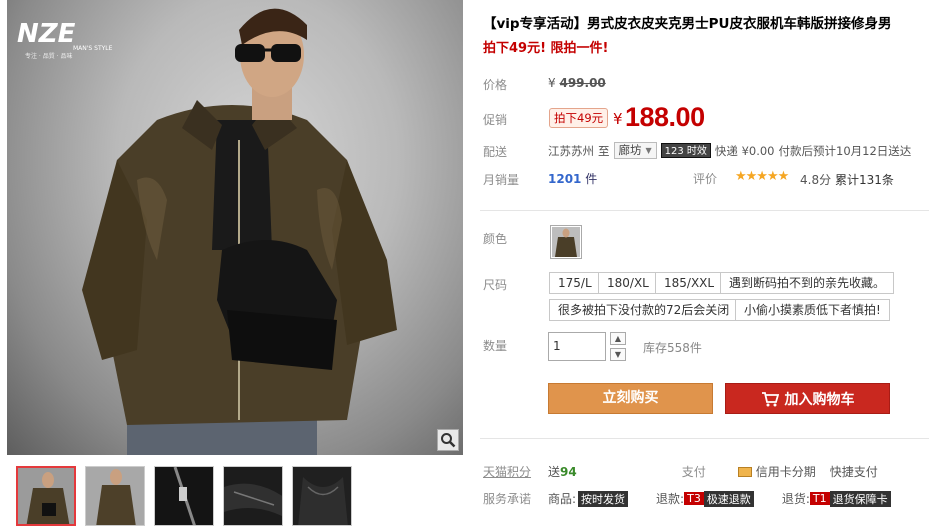 This screenshot has height=528, width=930. What do you see at coordinates (604, 150) in the screenshot?
I see `ship-to-word: 至` at bounding box center [604, 150].